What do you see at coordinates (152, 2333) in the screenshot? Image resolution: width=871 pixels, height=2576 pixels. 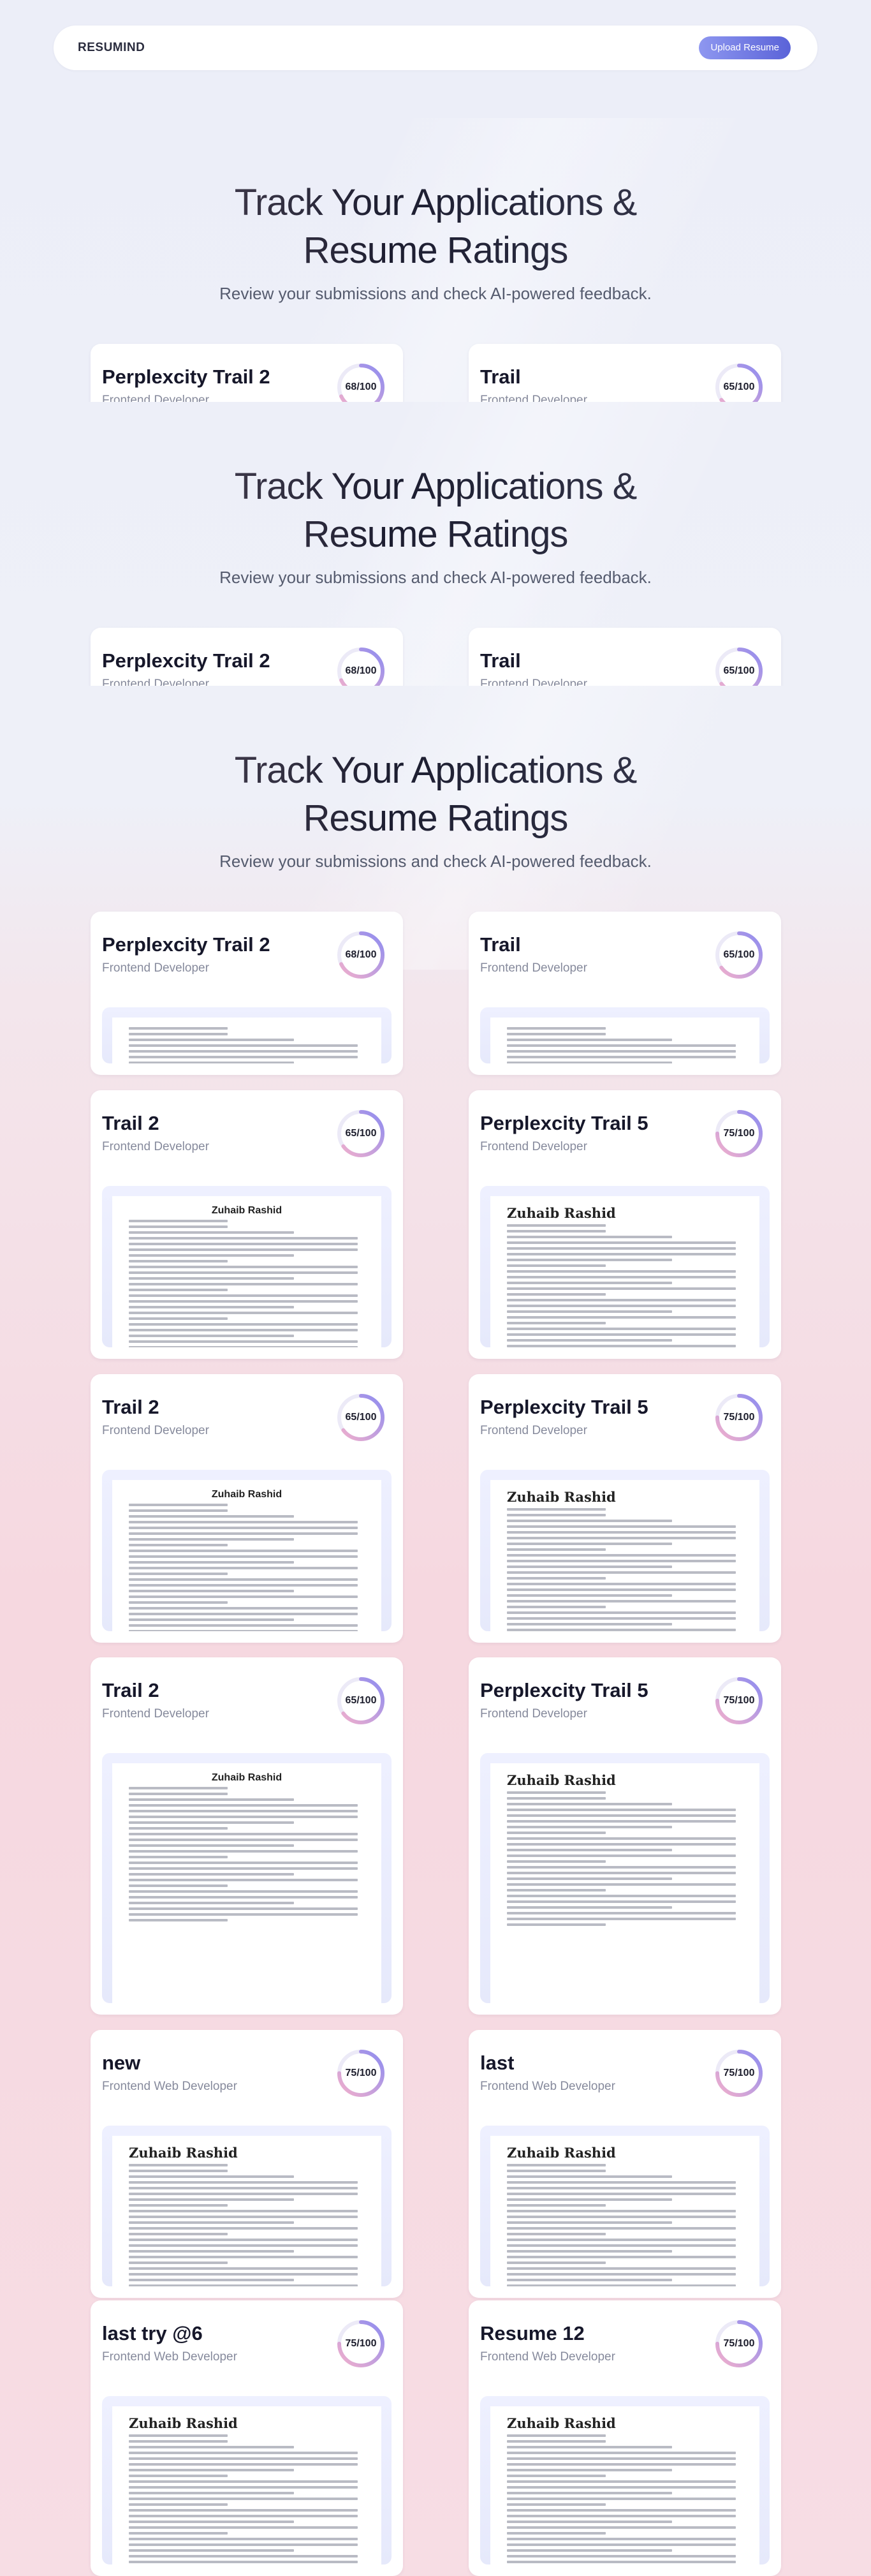 I see `resume-card-title: last try @6` at bounding box center [152, 2333].